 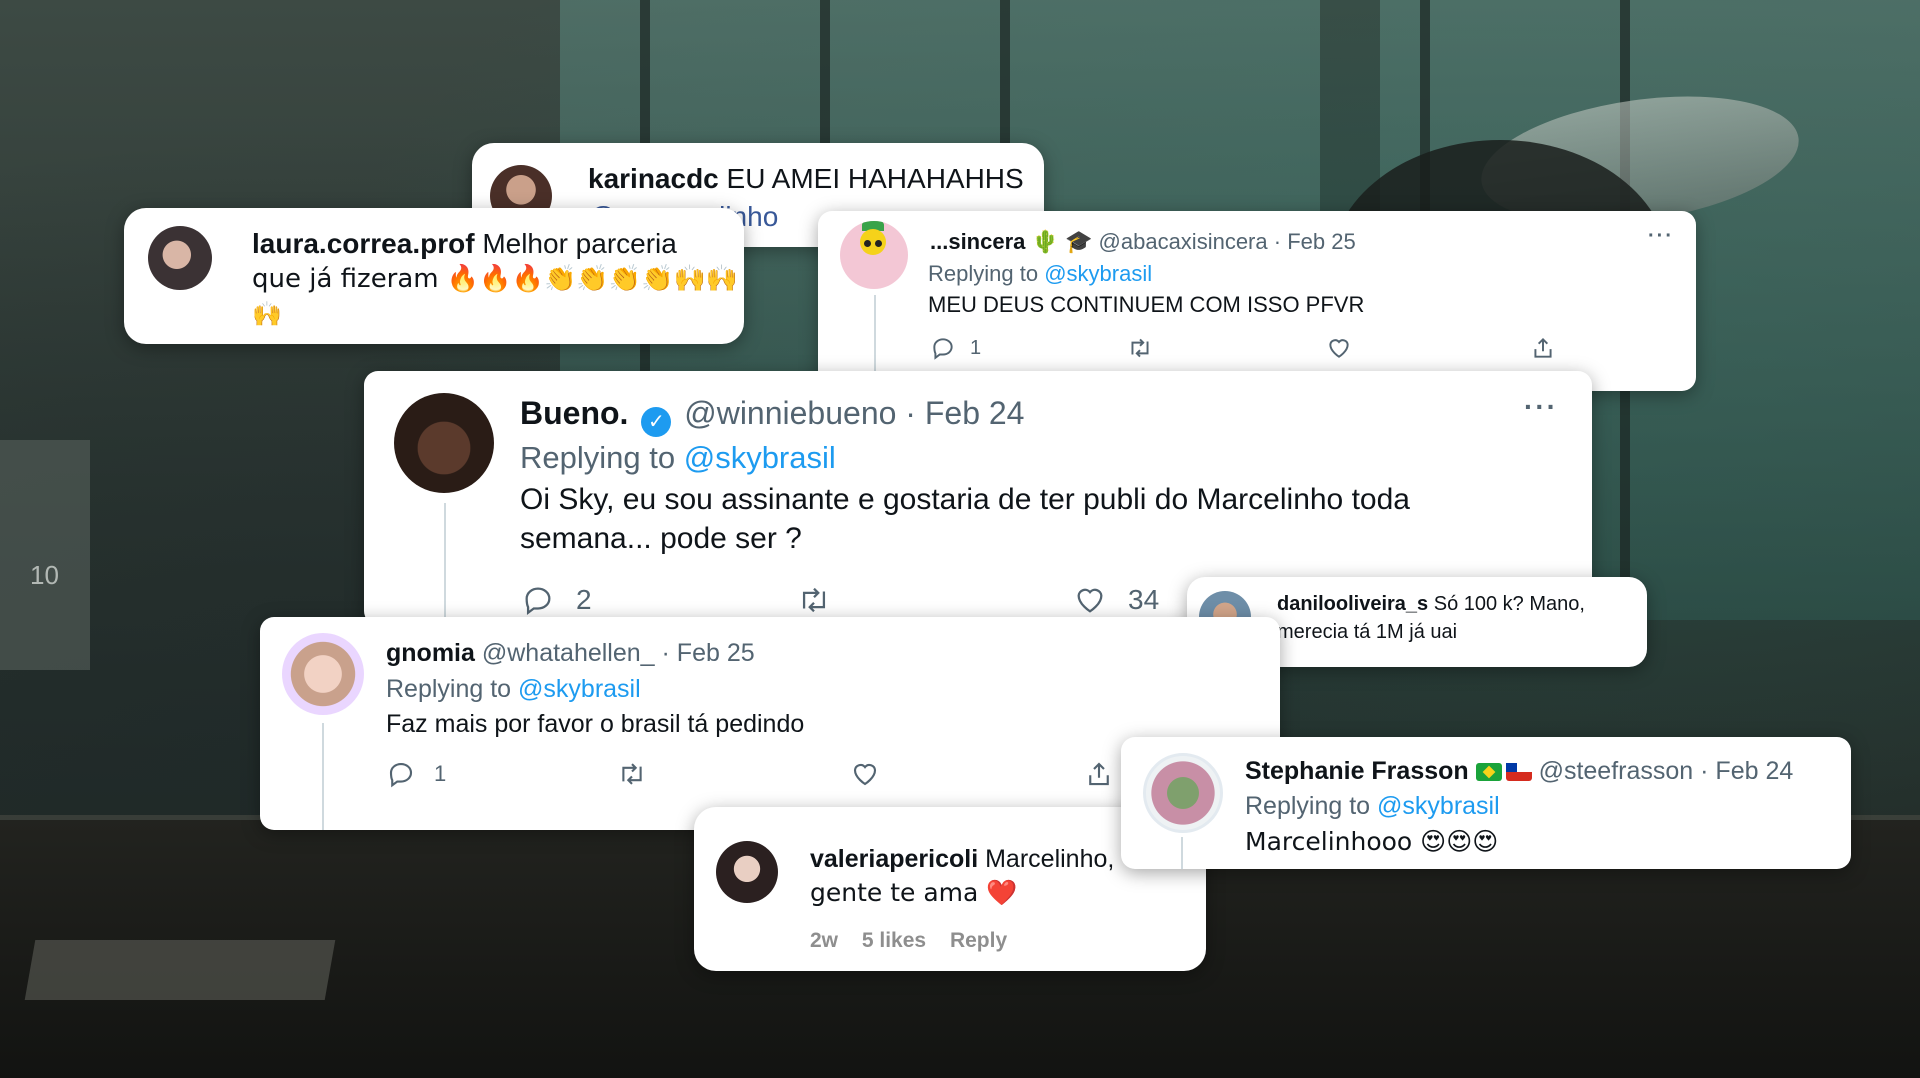 I want to click on reply-button: 2, so click(x=556, y=600).